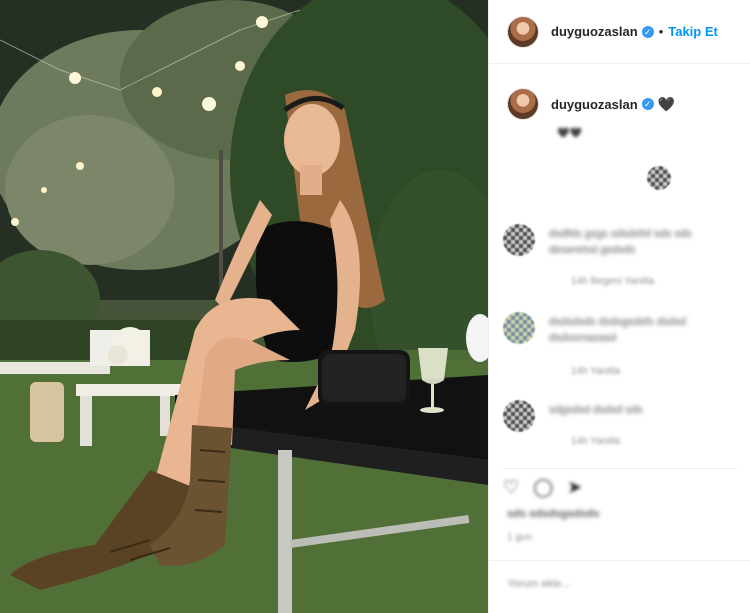 The image size is (750, 613). I want to click on caption-row: duyguozaslan ✓ 🖤, so click(619, 104).